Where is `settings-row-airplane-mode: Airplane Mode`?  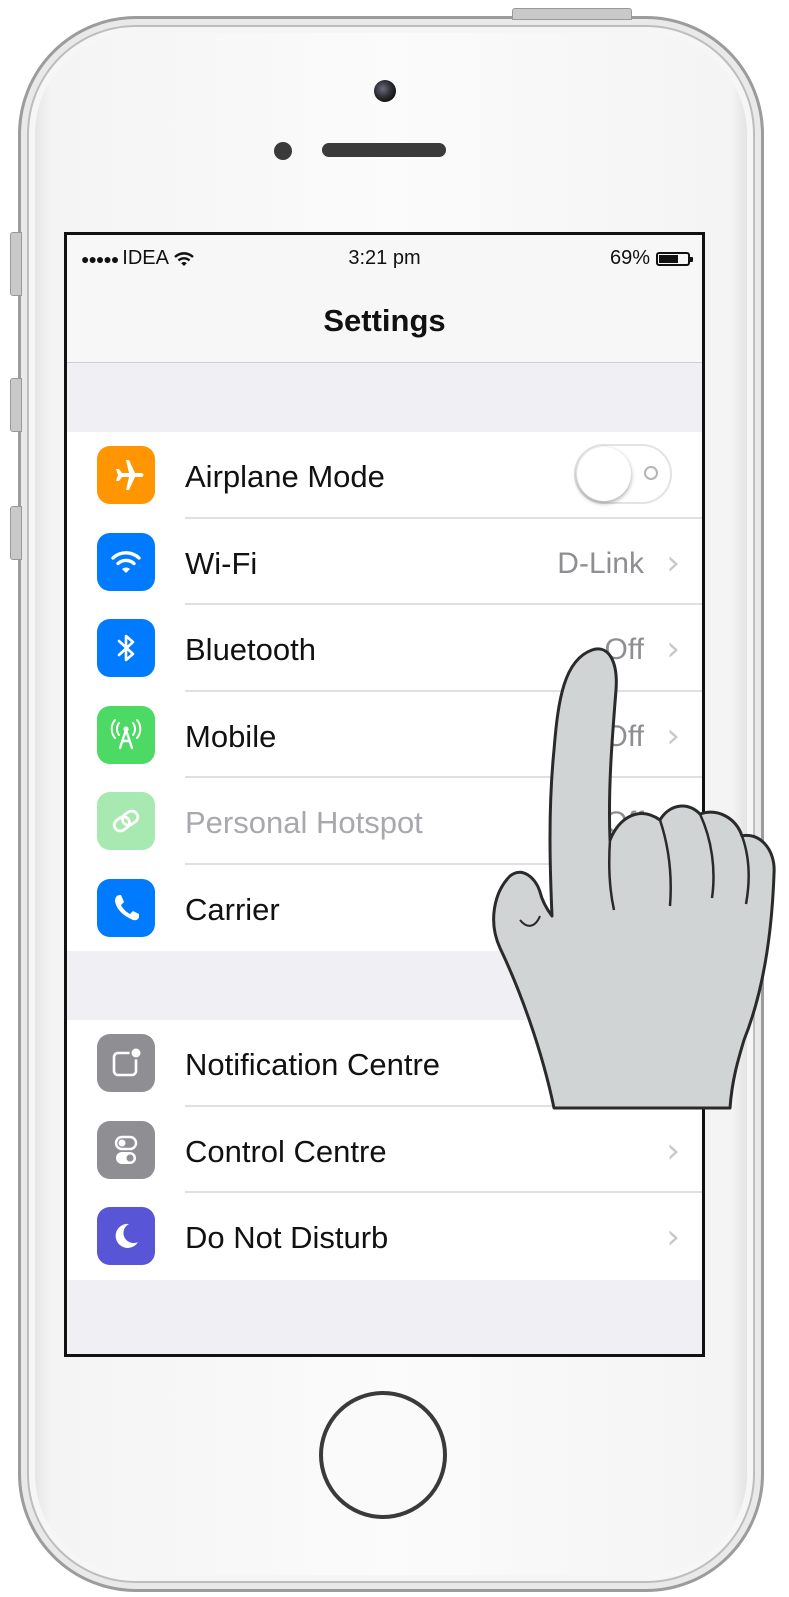 settings-row-airplane-mode: Airplane Mode is located at coordinates (384, 475).